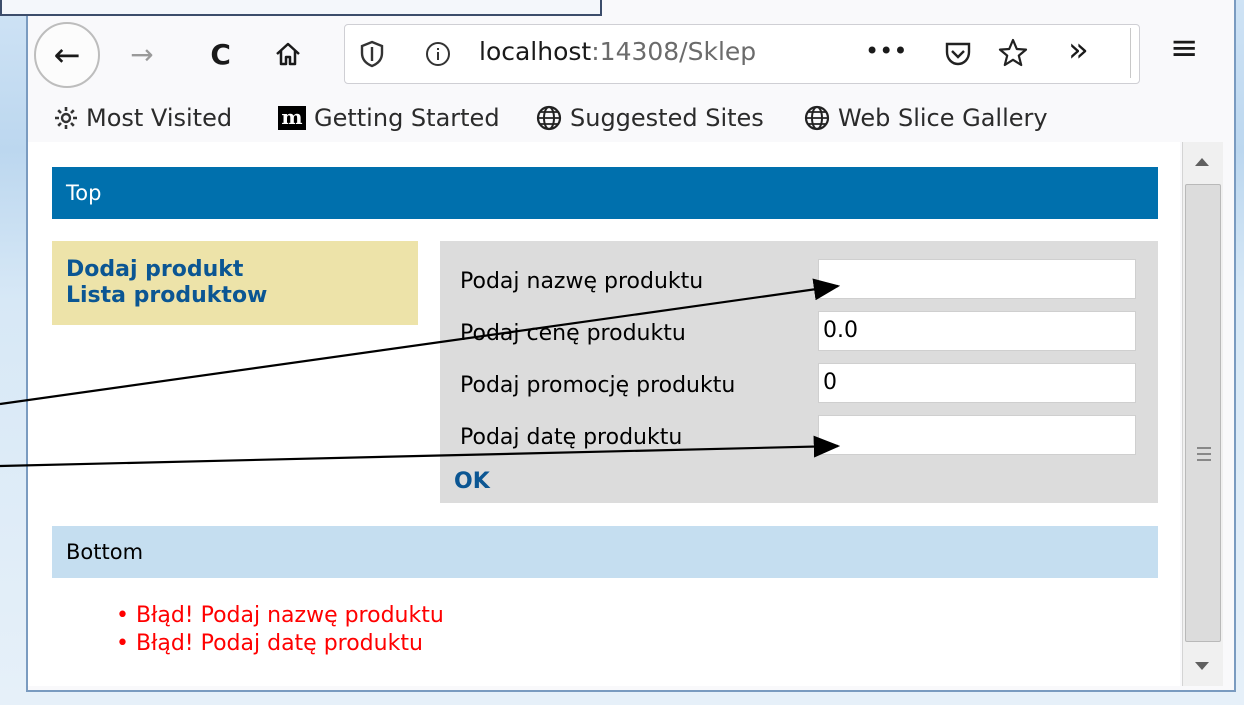 The width and height of the screenshot is (1244, 705). What do you see at coordinates (667, 118) in the screenshot?
I see `bookmark-label: Suggested Sites` at bounding box center [667, 118].